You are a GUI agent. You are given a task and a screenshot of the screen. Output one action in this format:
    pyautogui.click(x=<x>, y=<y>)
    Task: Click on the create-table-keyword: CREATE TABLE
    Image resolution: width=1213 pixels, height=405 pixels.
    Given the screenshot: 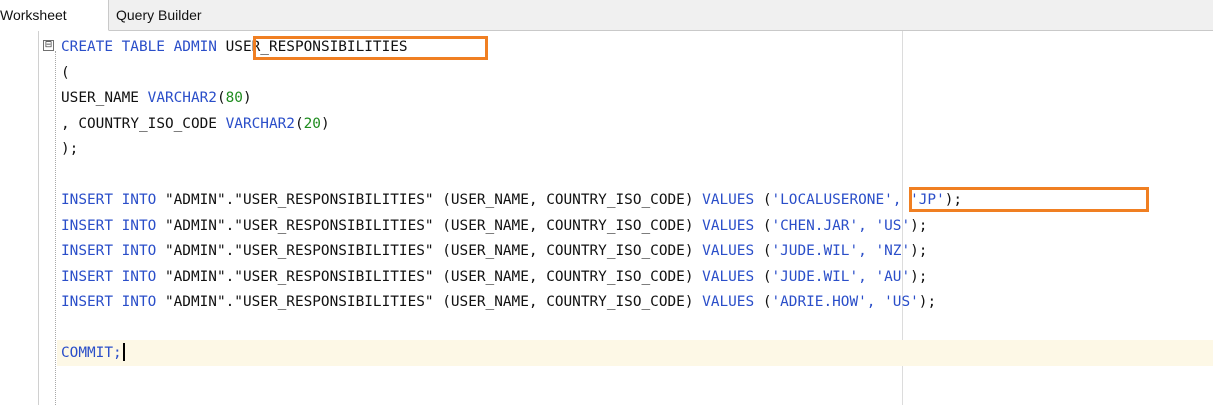 What is the action you would take?
    pyautogui.click(x=113, y=47)
    